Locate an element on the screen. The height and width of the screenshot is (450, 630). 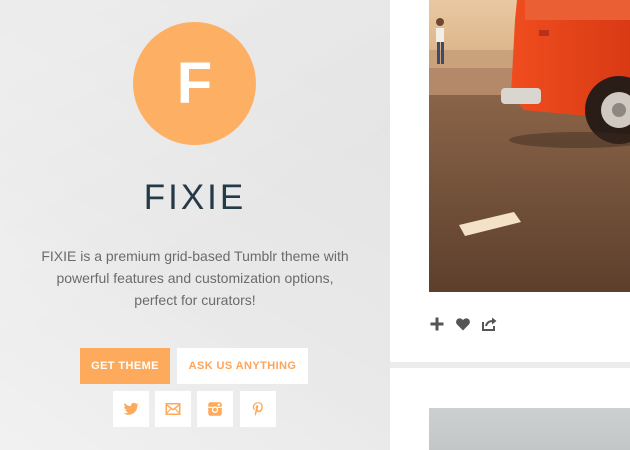
get-theme-button: GET THEME is located at coordinates (125, 366).